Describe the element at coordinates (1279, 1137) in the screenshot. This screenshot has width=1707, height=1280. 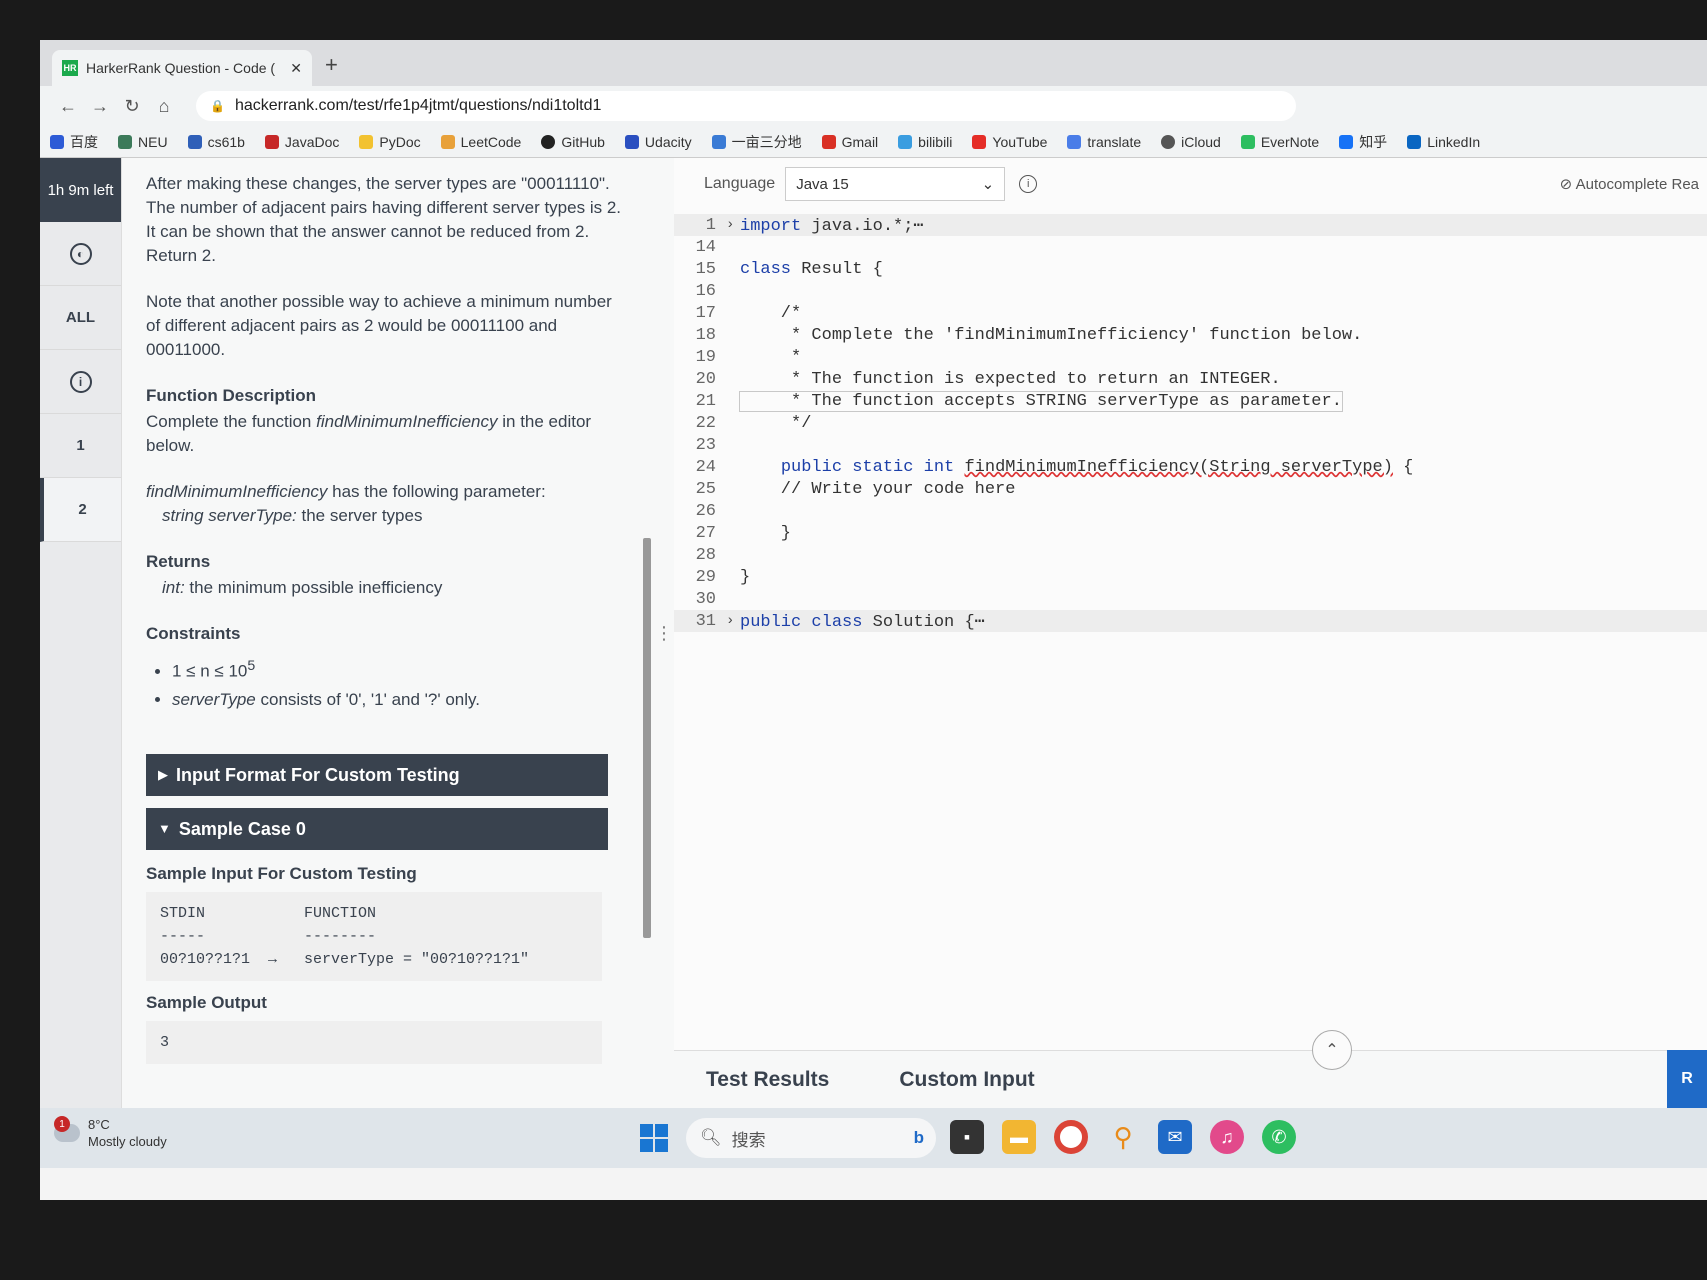
I see `wechat-icon: ✆` at that location.